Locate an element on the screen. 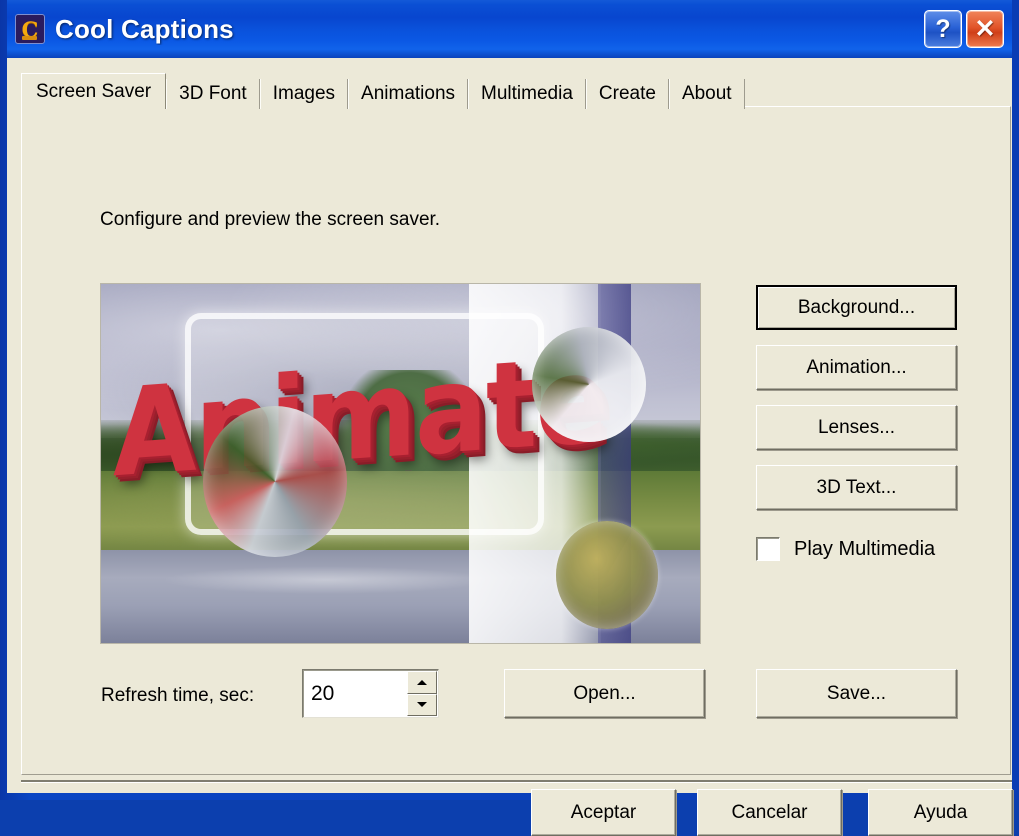 This screenshot has height=836, width=1019. title-bar-buttons: ? ✕ is located at coordinates (966, 29).